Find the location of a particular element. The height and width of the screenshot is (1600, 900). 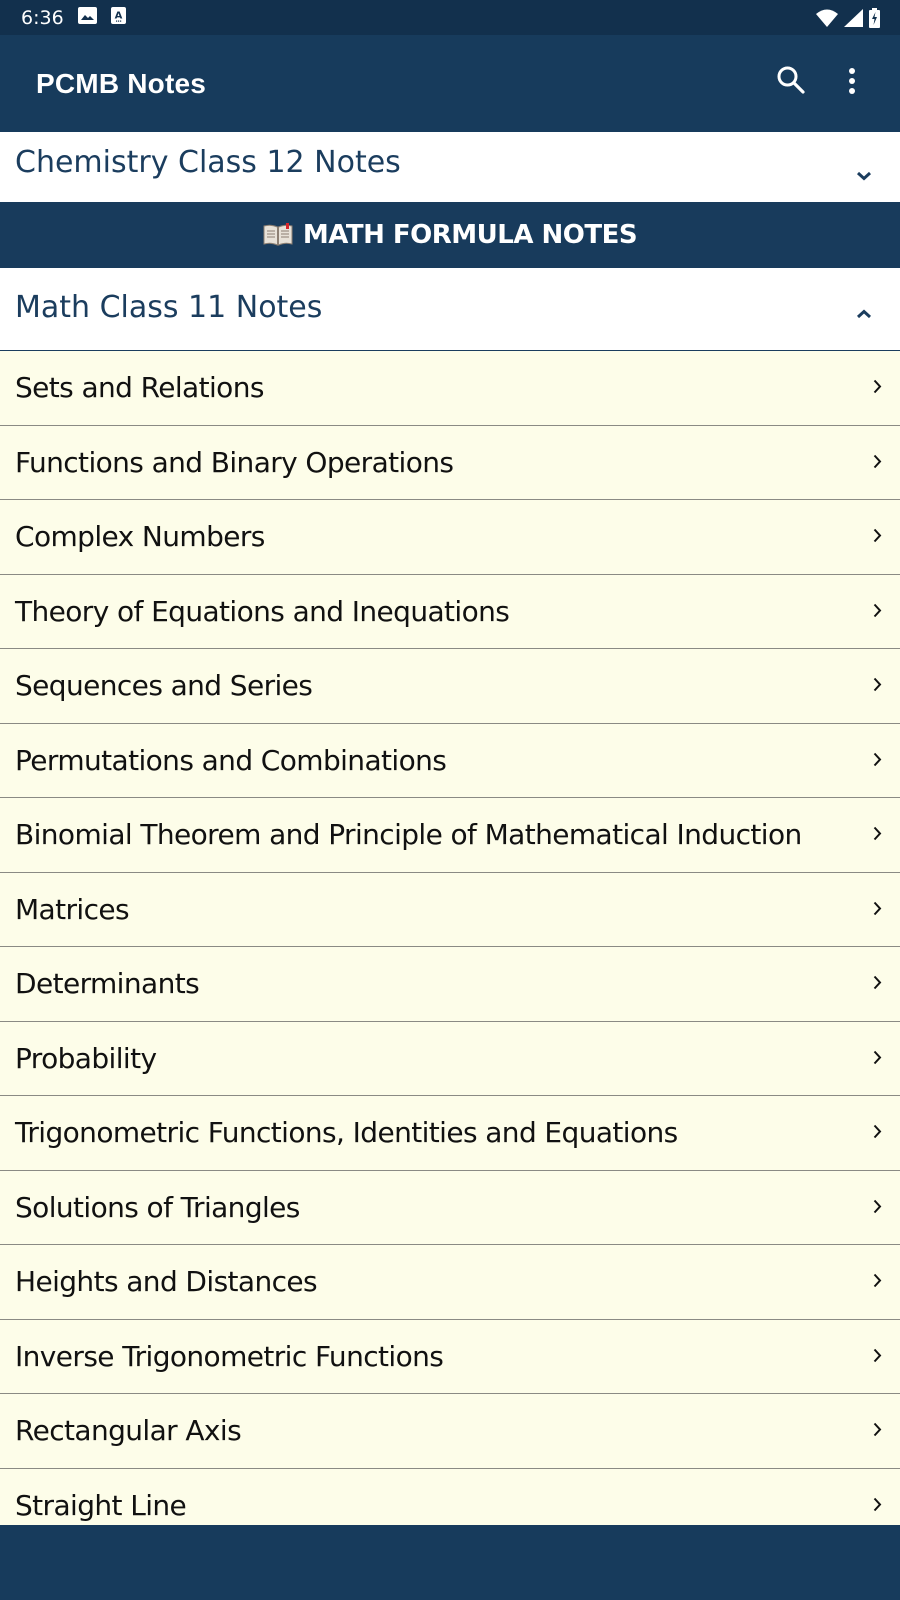

topic-label: Determinants is located at coordinates (107, 983).